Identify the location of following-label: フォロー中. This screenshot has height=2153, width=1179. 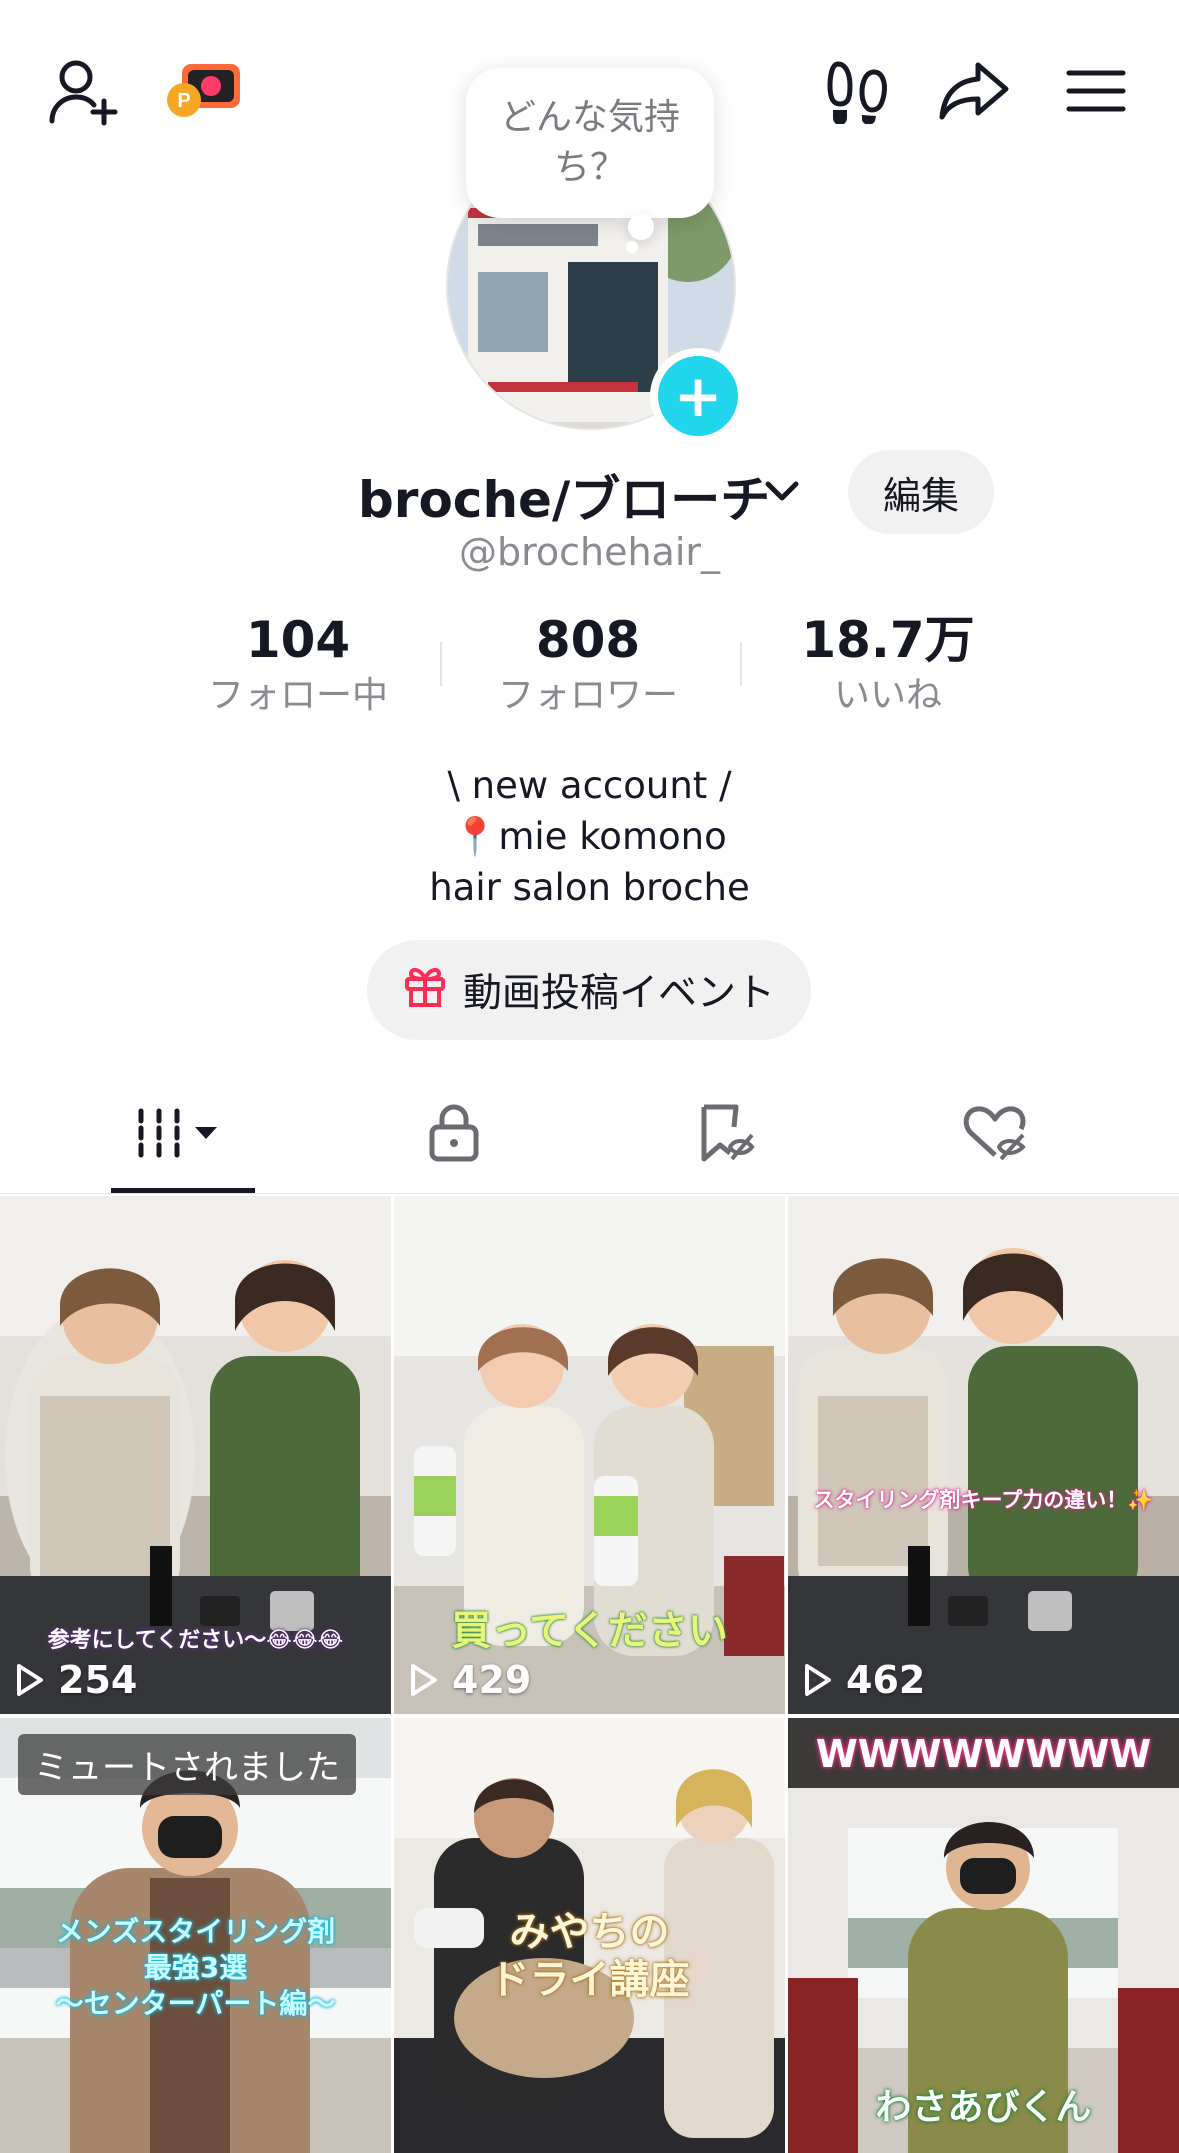
(297, 695).